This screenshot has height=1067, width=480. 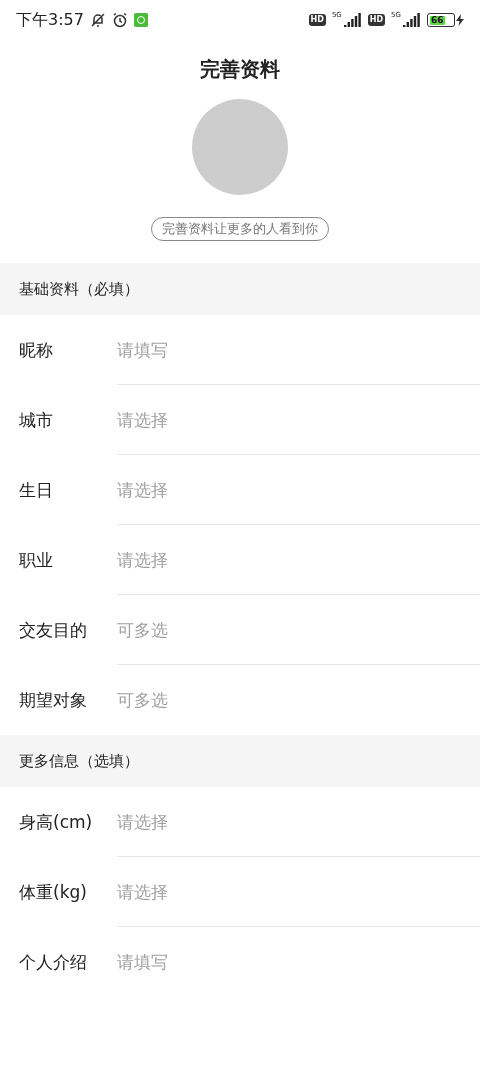 What do you see at coordinates (53, 630) in the screenshot?
I see `field-label: 交友目的` at bounding box center [53, 630].